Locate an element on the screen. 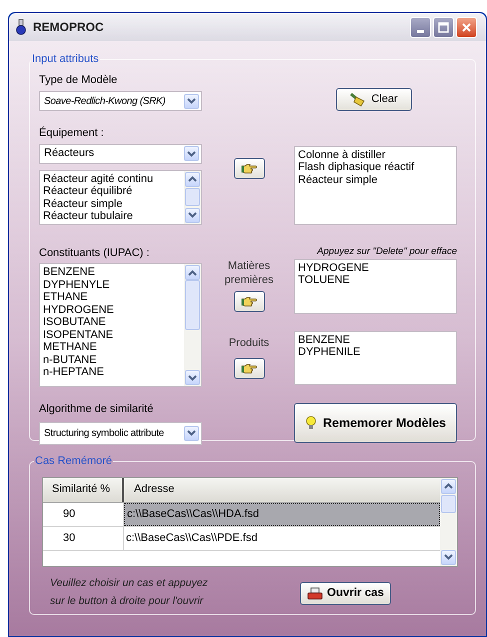 The image size is (487, 637). list-item: ISOBUTANE is located at coordinates (113, 322).